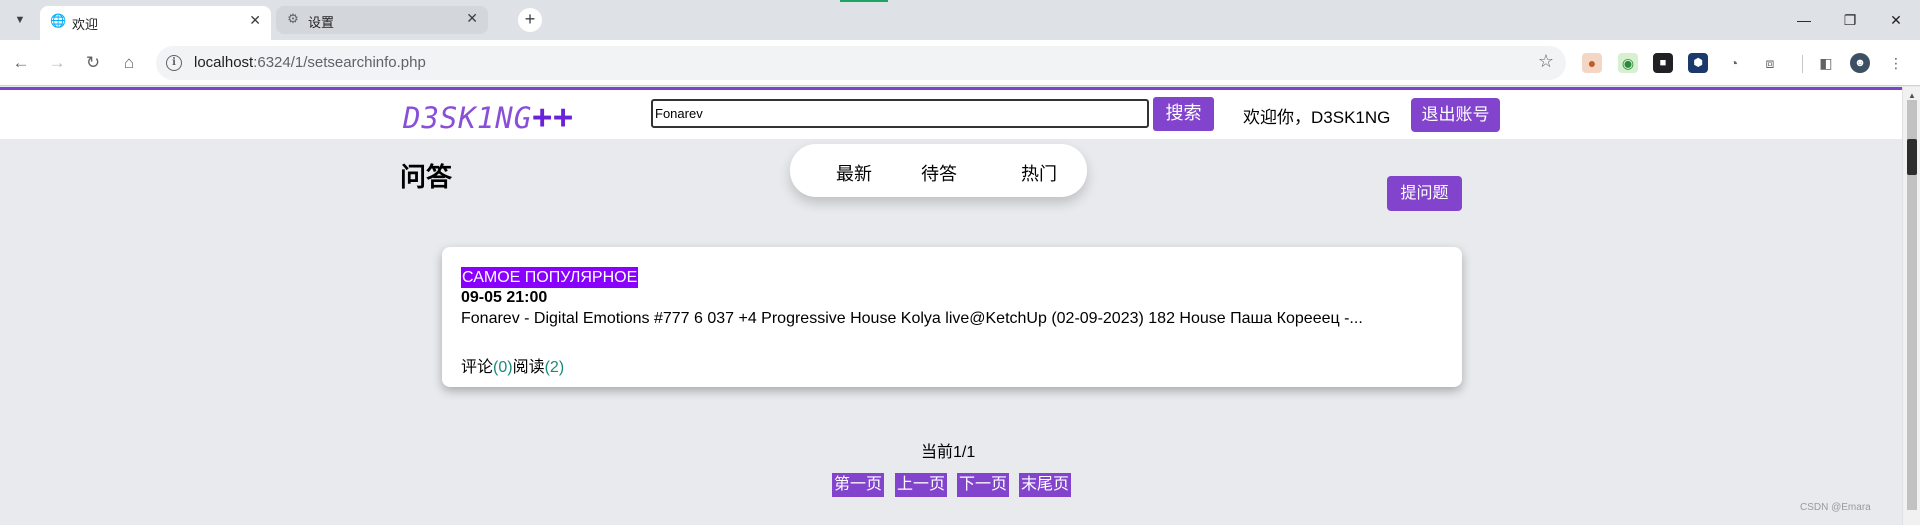  Describe the element at coordinates (174, 63) in the screenshot. I see `site-info-icon: i` at that location.